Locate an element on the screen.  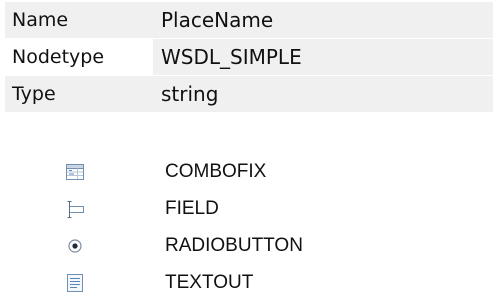
control-type-textout: TEXTOUT is located at coordinates (183, 282).